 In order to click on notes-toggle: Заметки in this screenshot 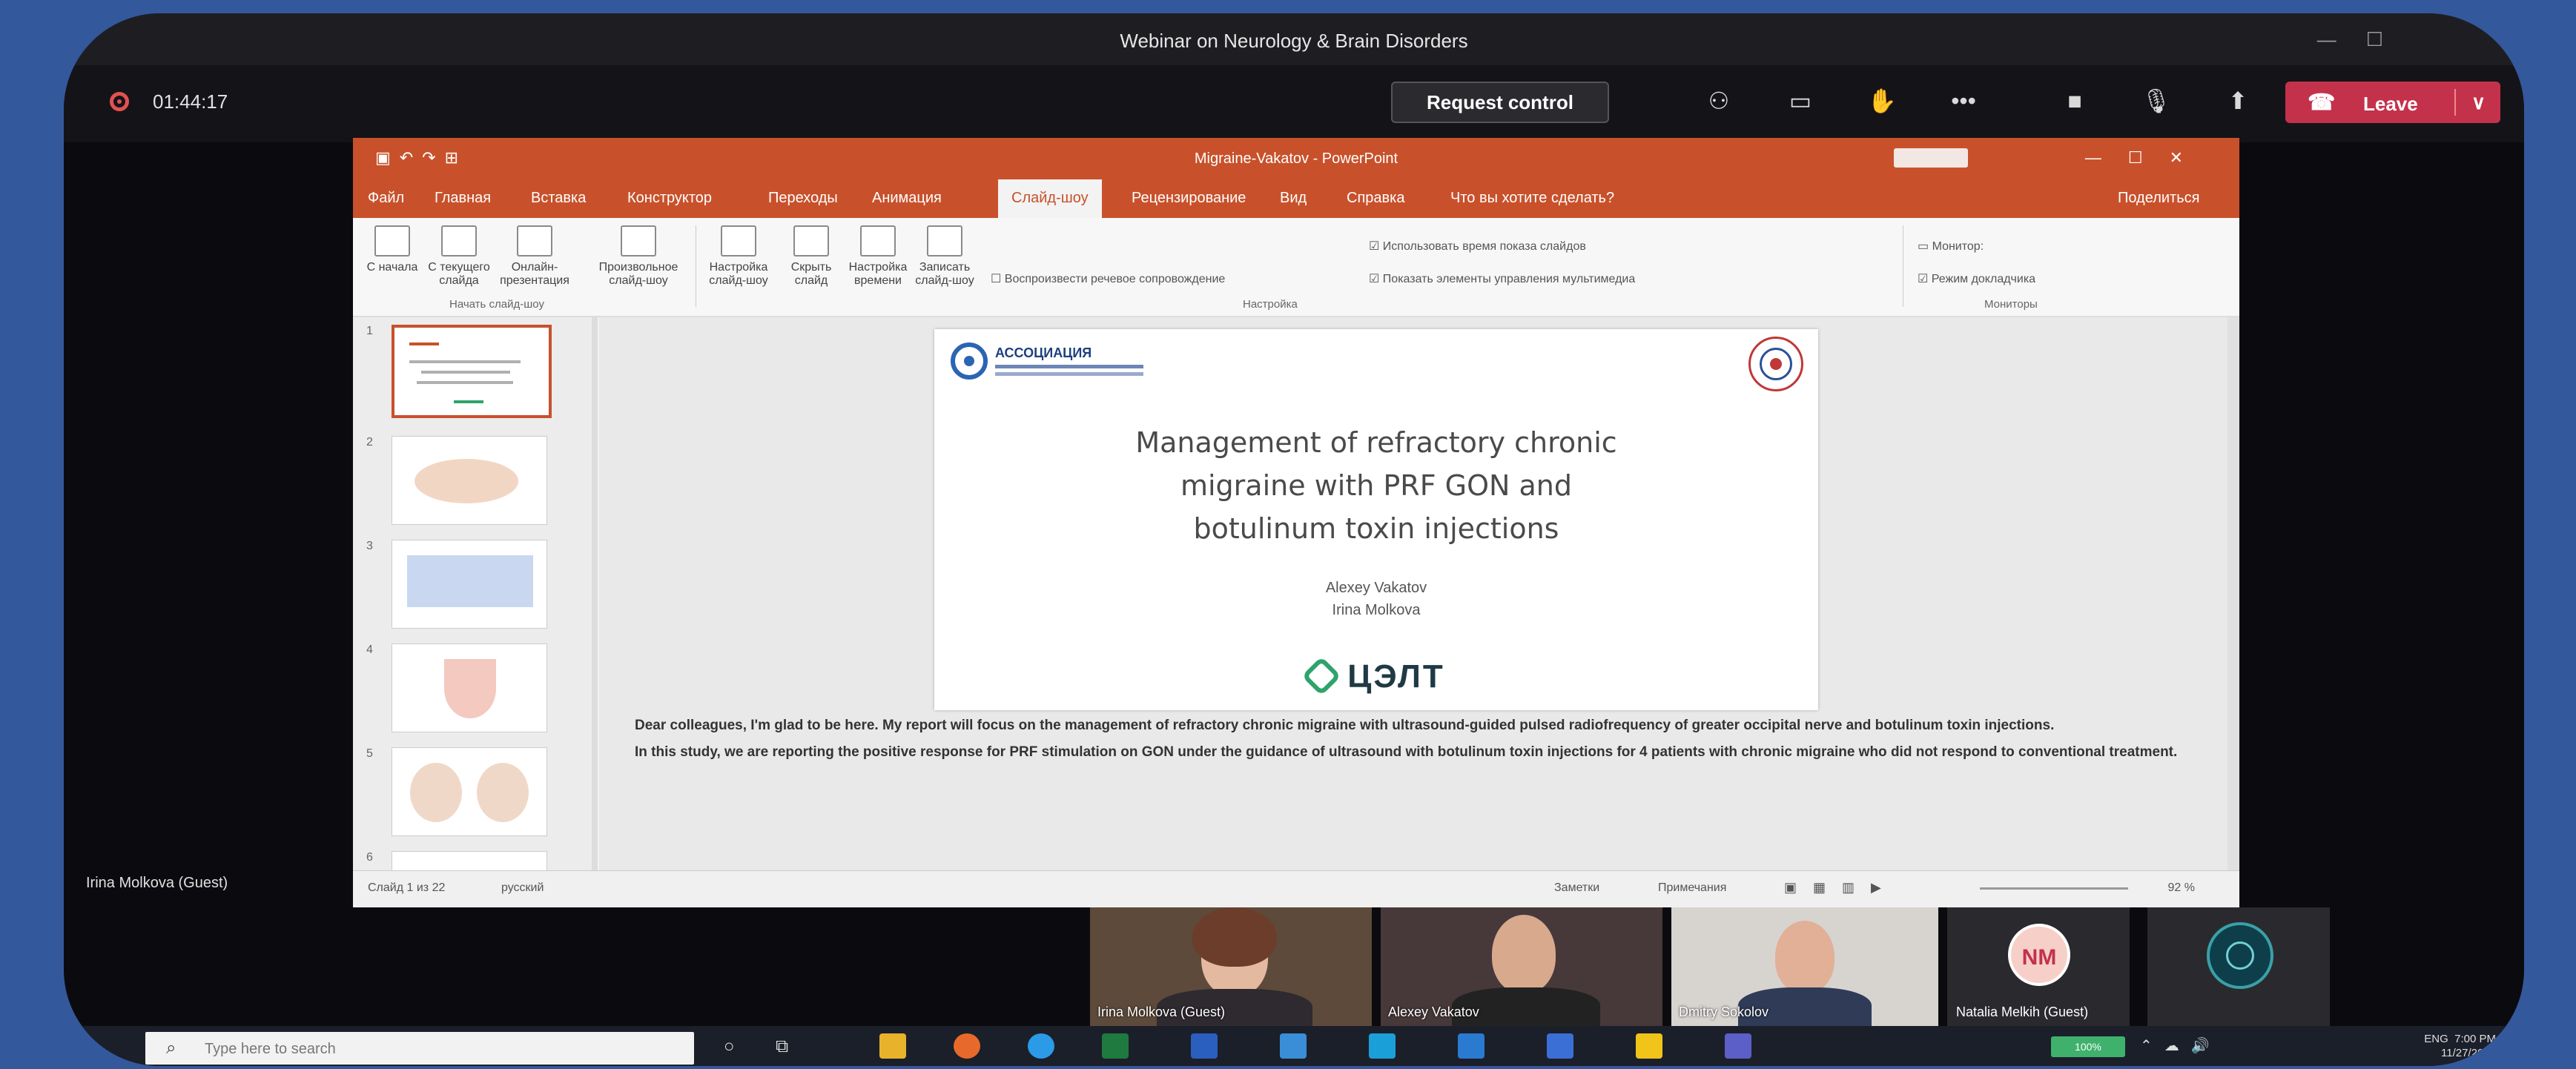, I will do `click(1576, 888)`.